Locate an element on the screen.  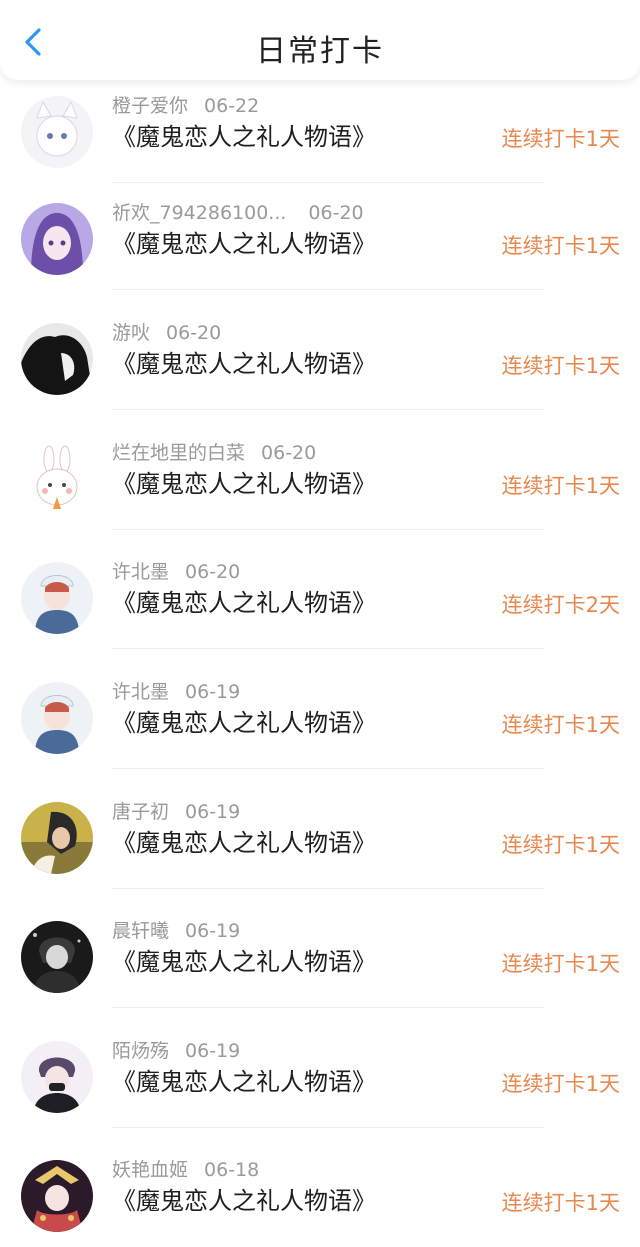
username: 游吙 is located at coordinates (131, 333).